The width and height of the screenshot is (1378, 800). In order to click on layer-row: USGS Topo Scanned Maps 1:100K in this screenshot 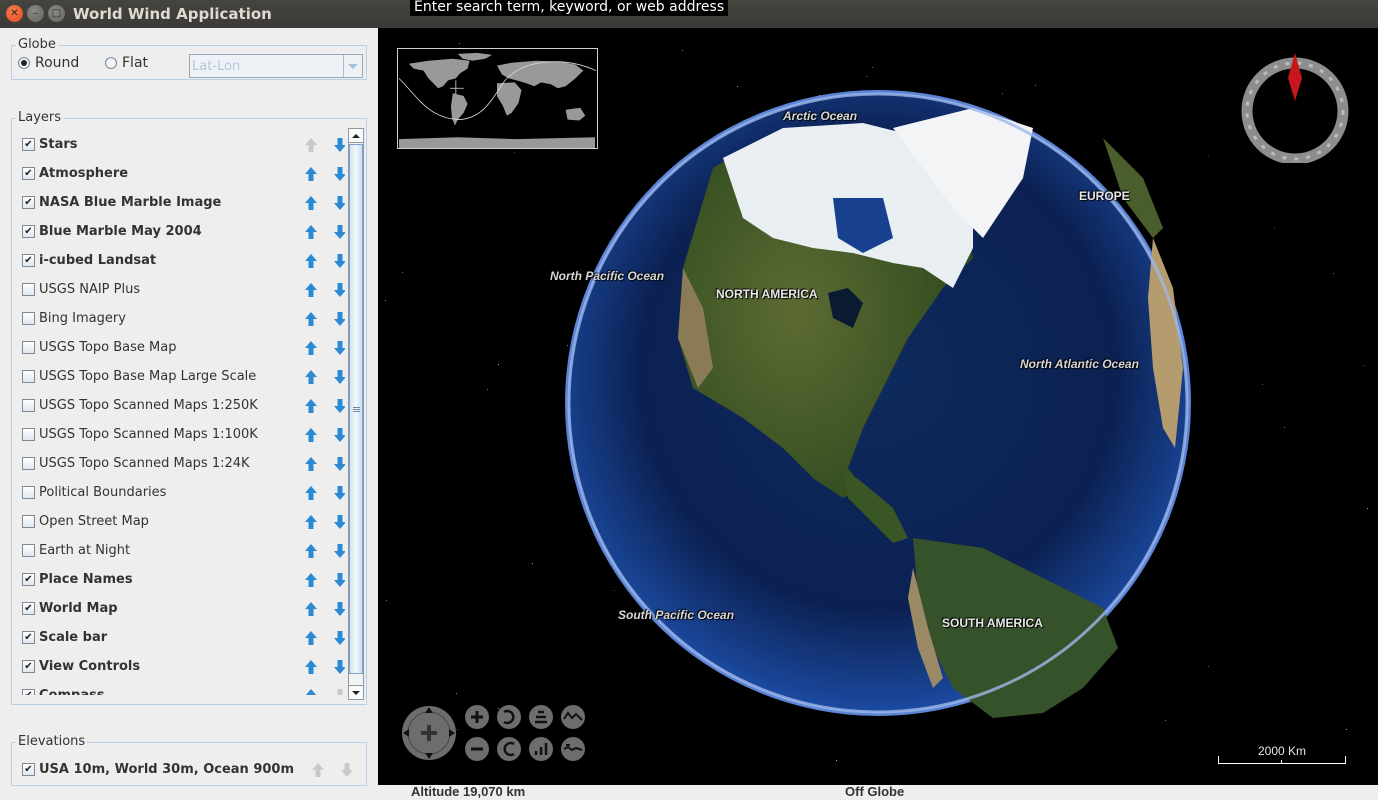, I will do `click(183, 434)`.